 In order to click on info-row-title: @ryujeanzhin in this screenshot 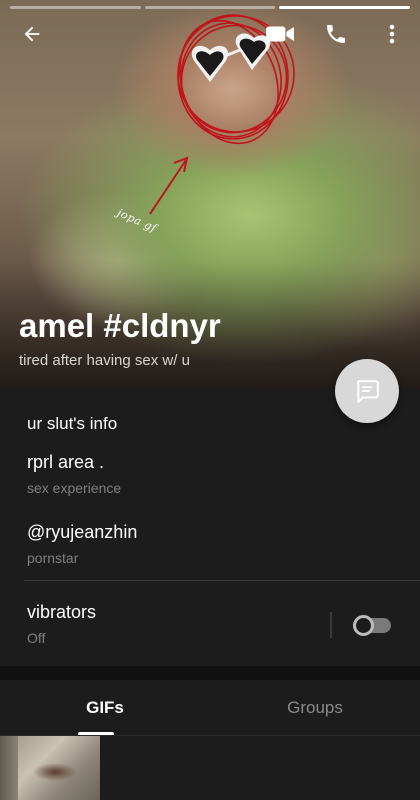, I will do `click(82, 532)`.